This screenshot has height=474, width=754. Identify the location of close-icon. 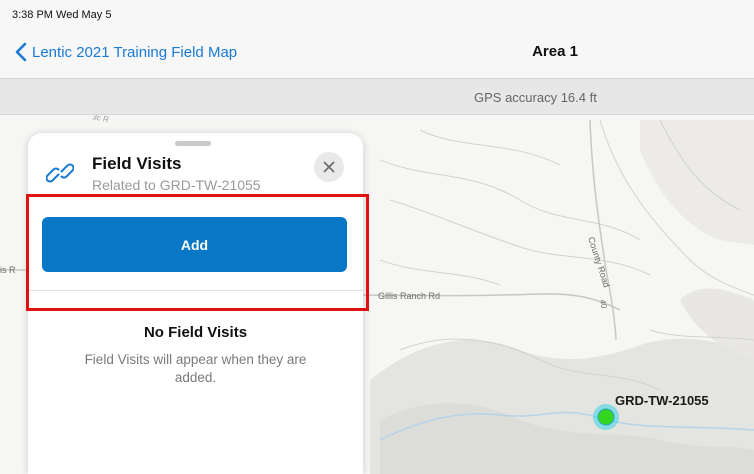
(329, 167).